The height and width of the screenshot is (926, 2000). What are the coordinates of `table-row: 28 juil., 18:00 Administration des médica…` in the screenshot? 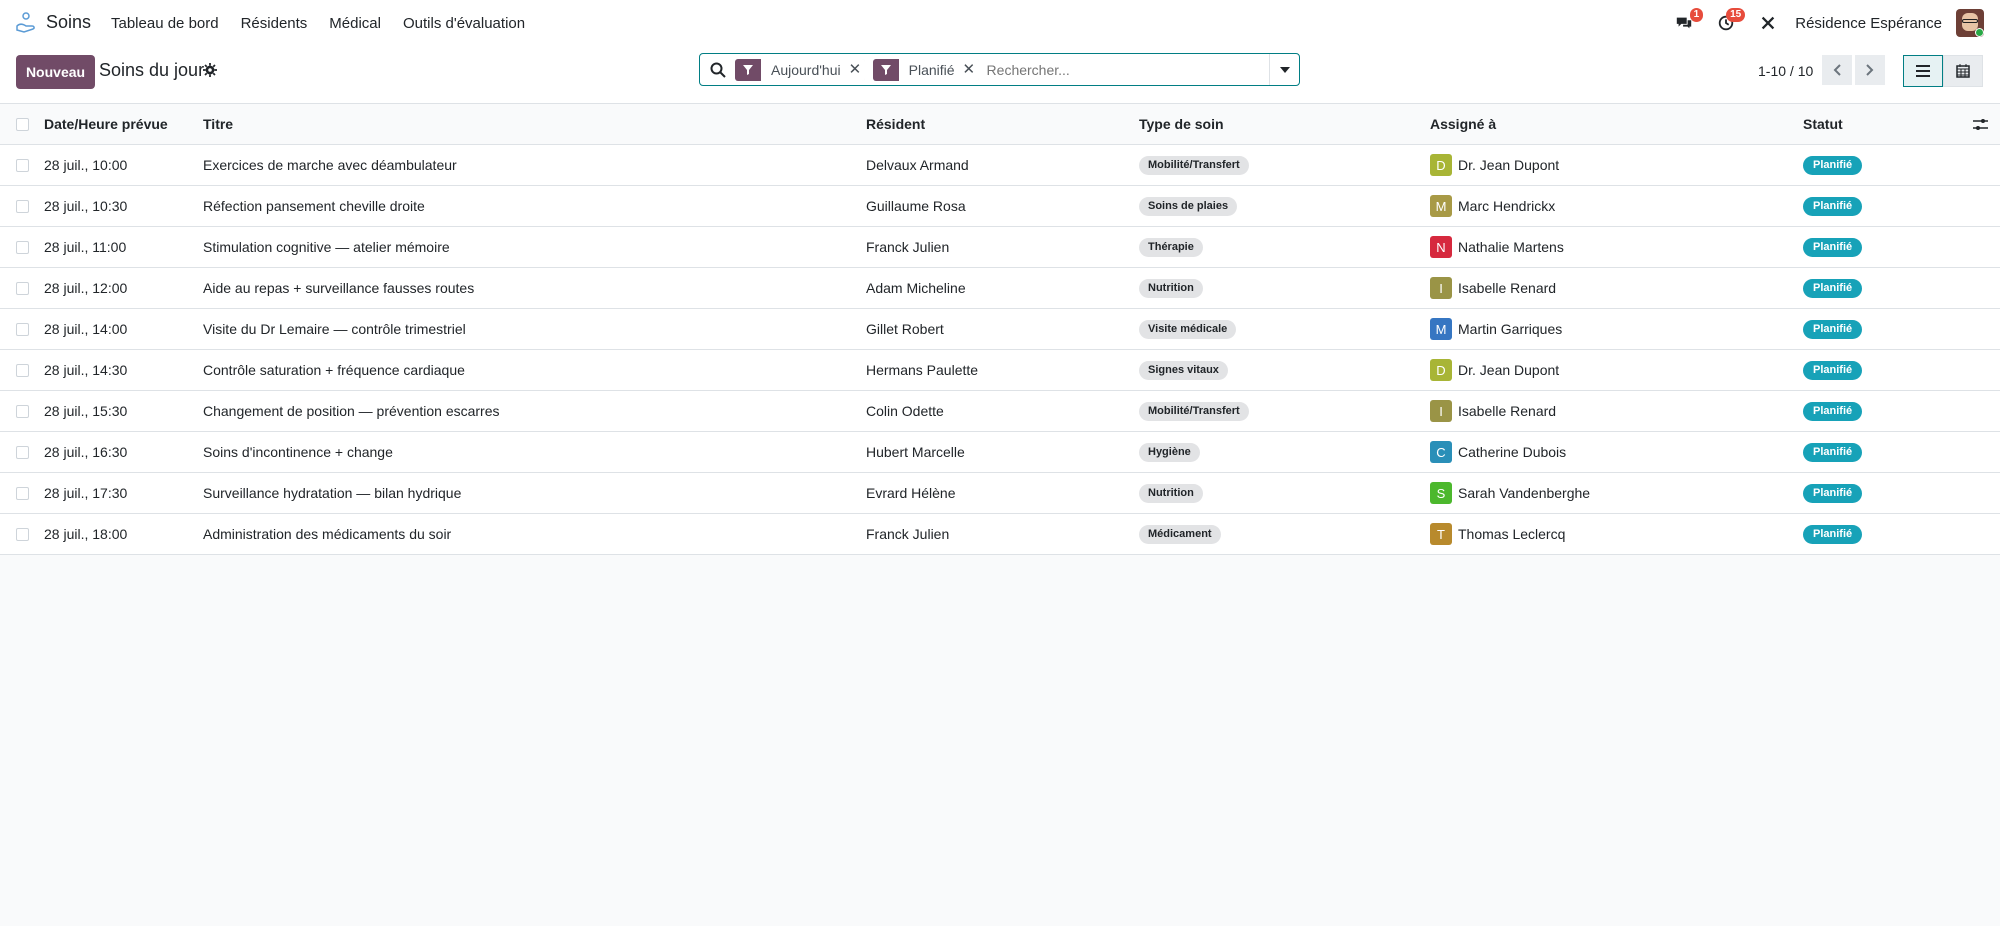 It's located at (1000, 534).